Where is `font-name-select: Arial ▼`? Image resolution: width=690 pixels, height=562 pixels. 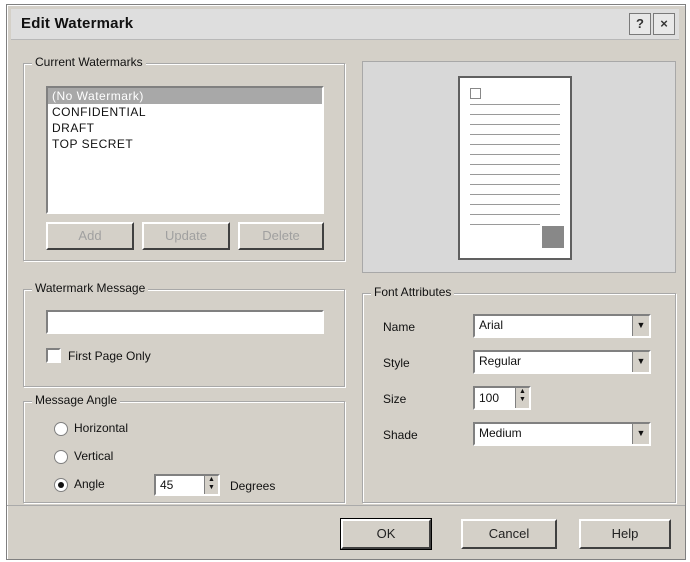
font-name-select: Arial ▼ is located at coordinates (562, 326).